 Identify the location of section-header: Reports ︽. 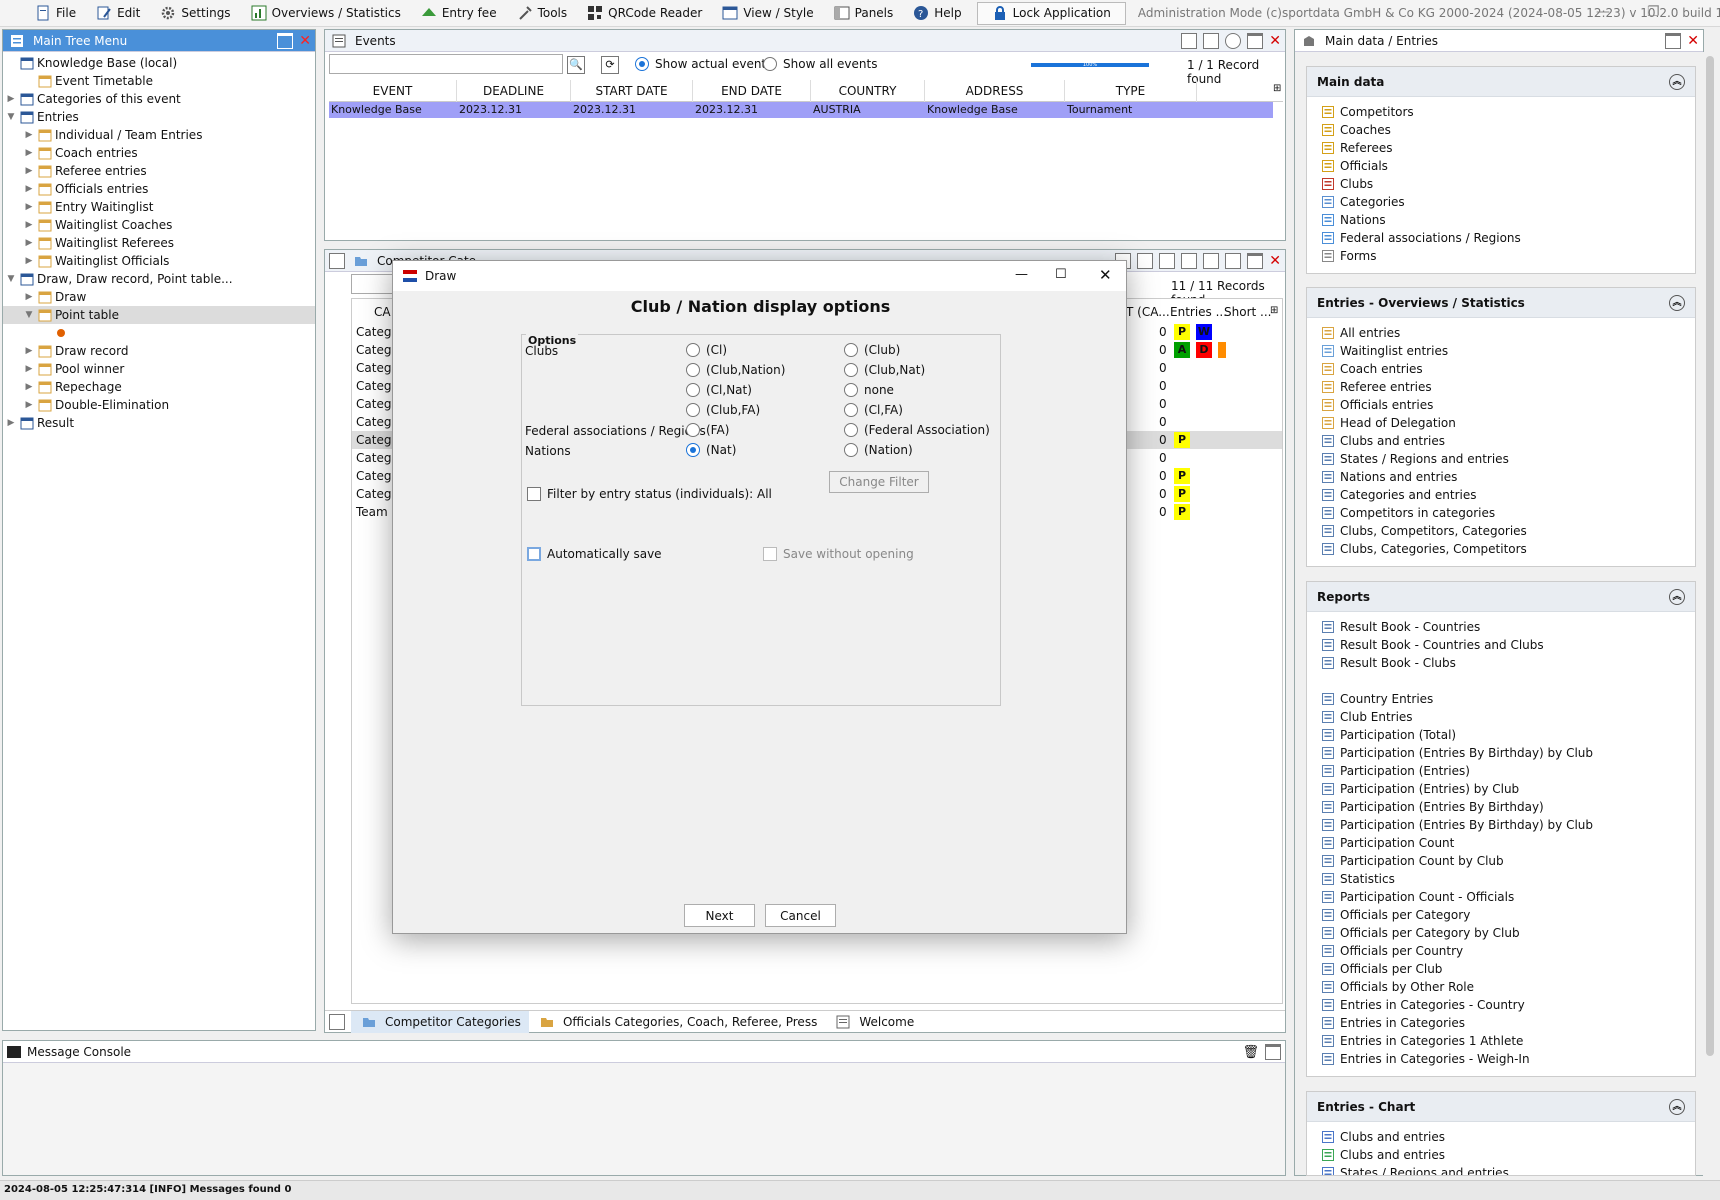
(1501, 597).